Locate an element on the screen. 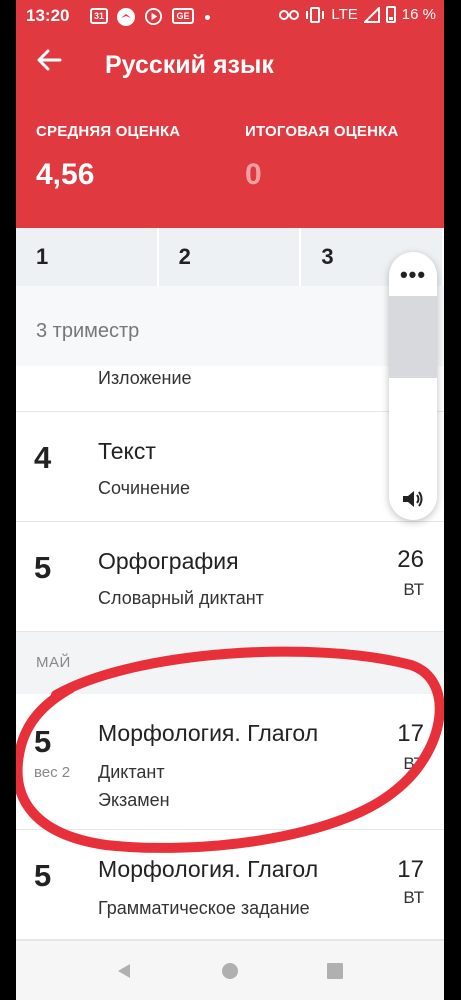 The width and height of the screenshot is (461, 1000). back-arrow-icon is located at coordinates (49, 60).